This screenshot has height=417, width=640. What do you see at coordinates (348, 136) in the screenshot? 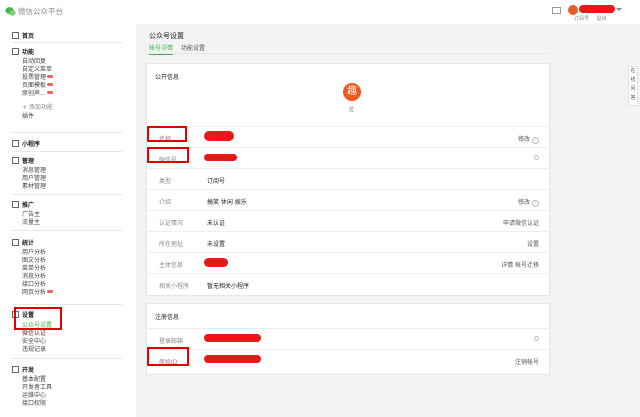
I see `info-row-name: 名称 修改` at bounding box center [348, 136].